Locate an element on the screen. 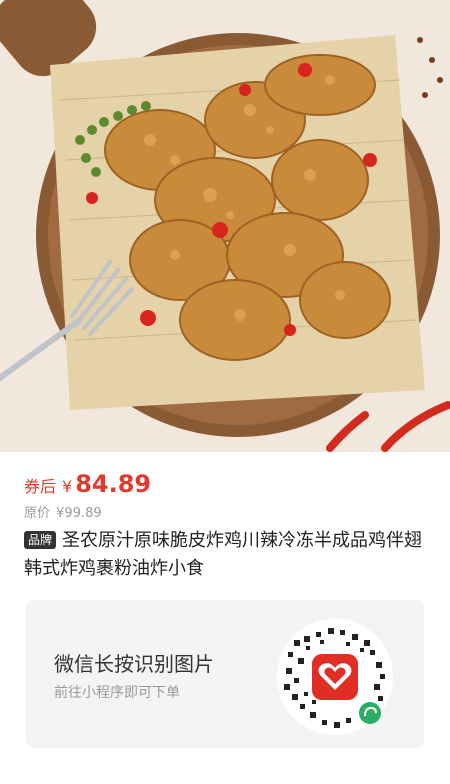  product-title: 圣农原汁原味脆皮炸鸡川辣冷冻半成品鸡伴翅韩式炸鸡裹粉油炸小食 is located at coordinates (223, 554).